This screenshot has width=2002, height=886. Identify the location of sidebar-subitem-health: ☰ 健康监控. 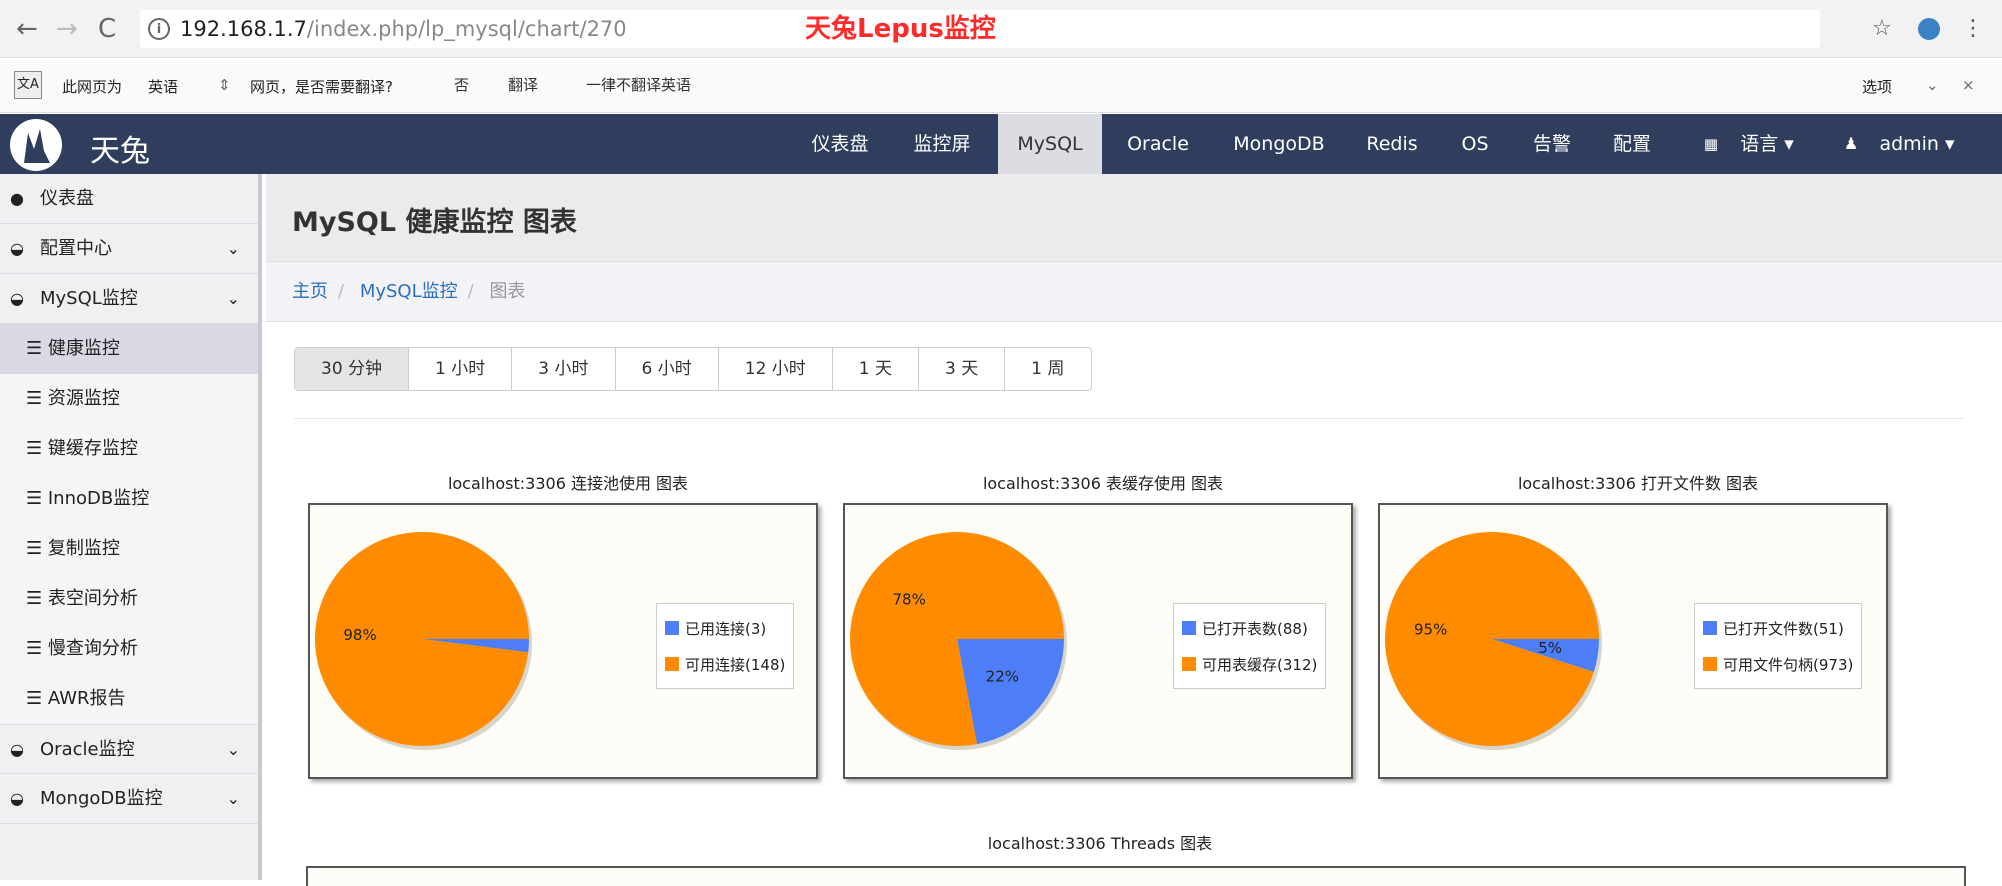
(129, 349).